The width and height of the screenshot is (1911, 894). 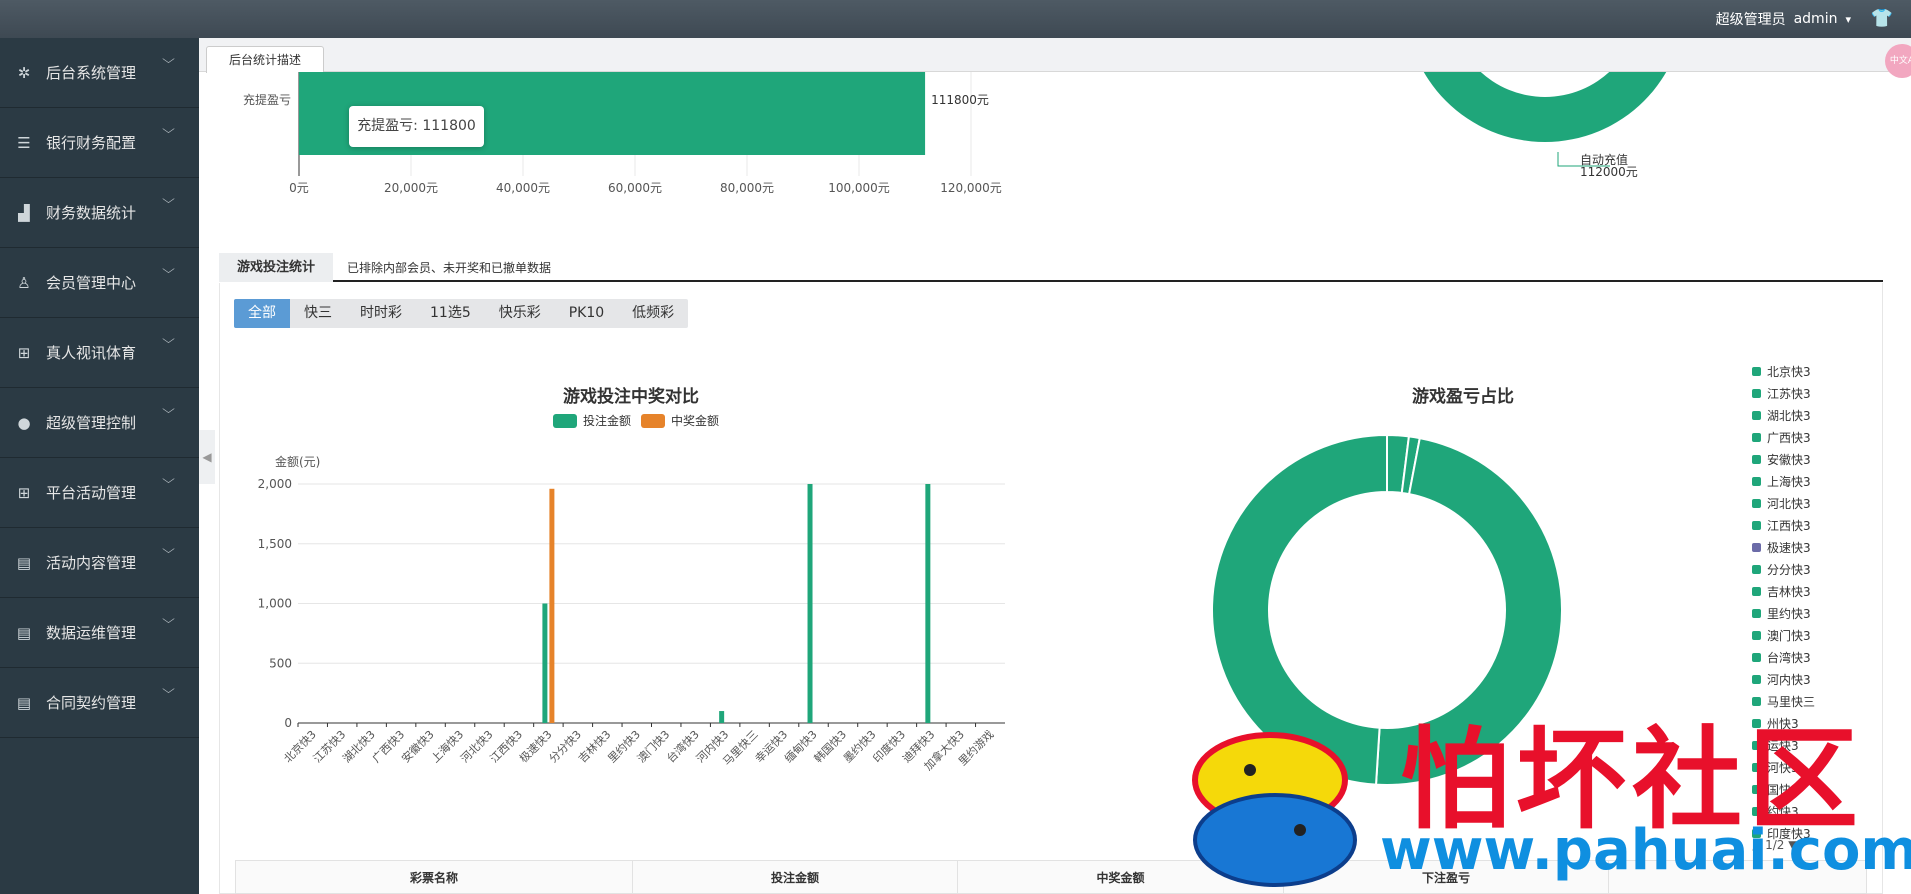 What do you see at coordinates (99, 353) in the screenshot?
I see `sidebar-item: ⊞ 真人视讯体育 ⌵` at bounding box center [99, 353].